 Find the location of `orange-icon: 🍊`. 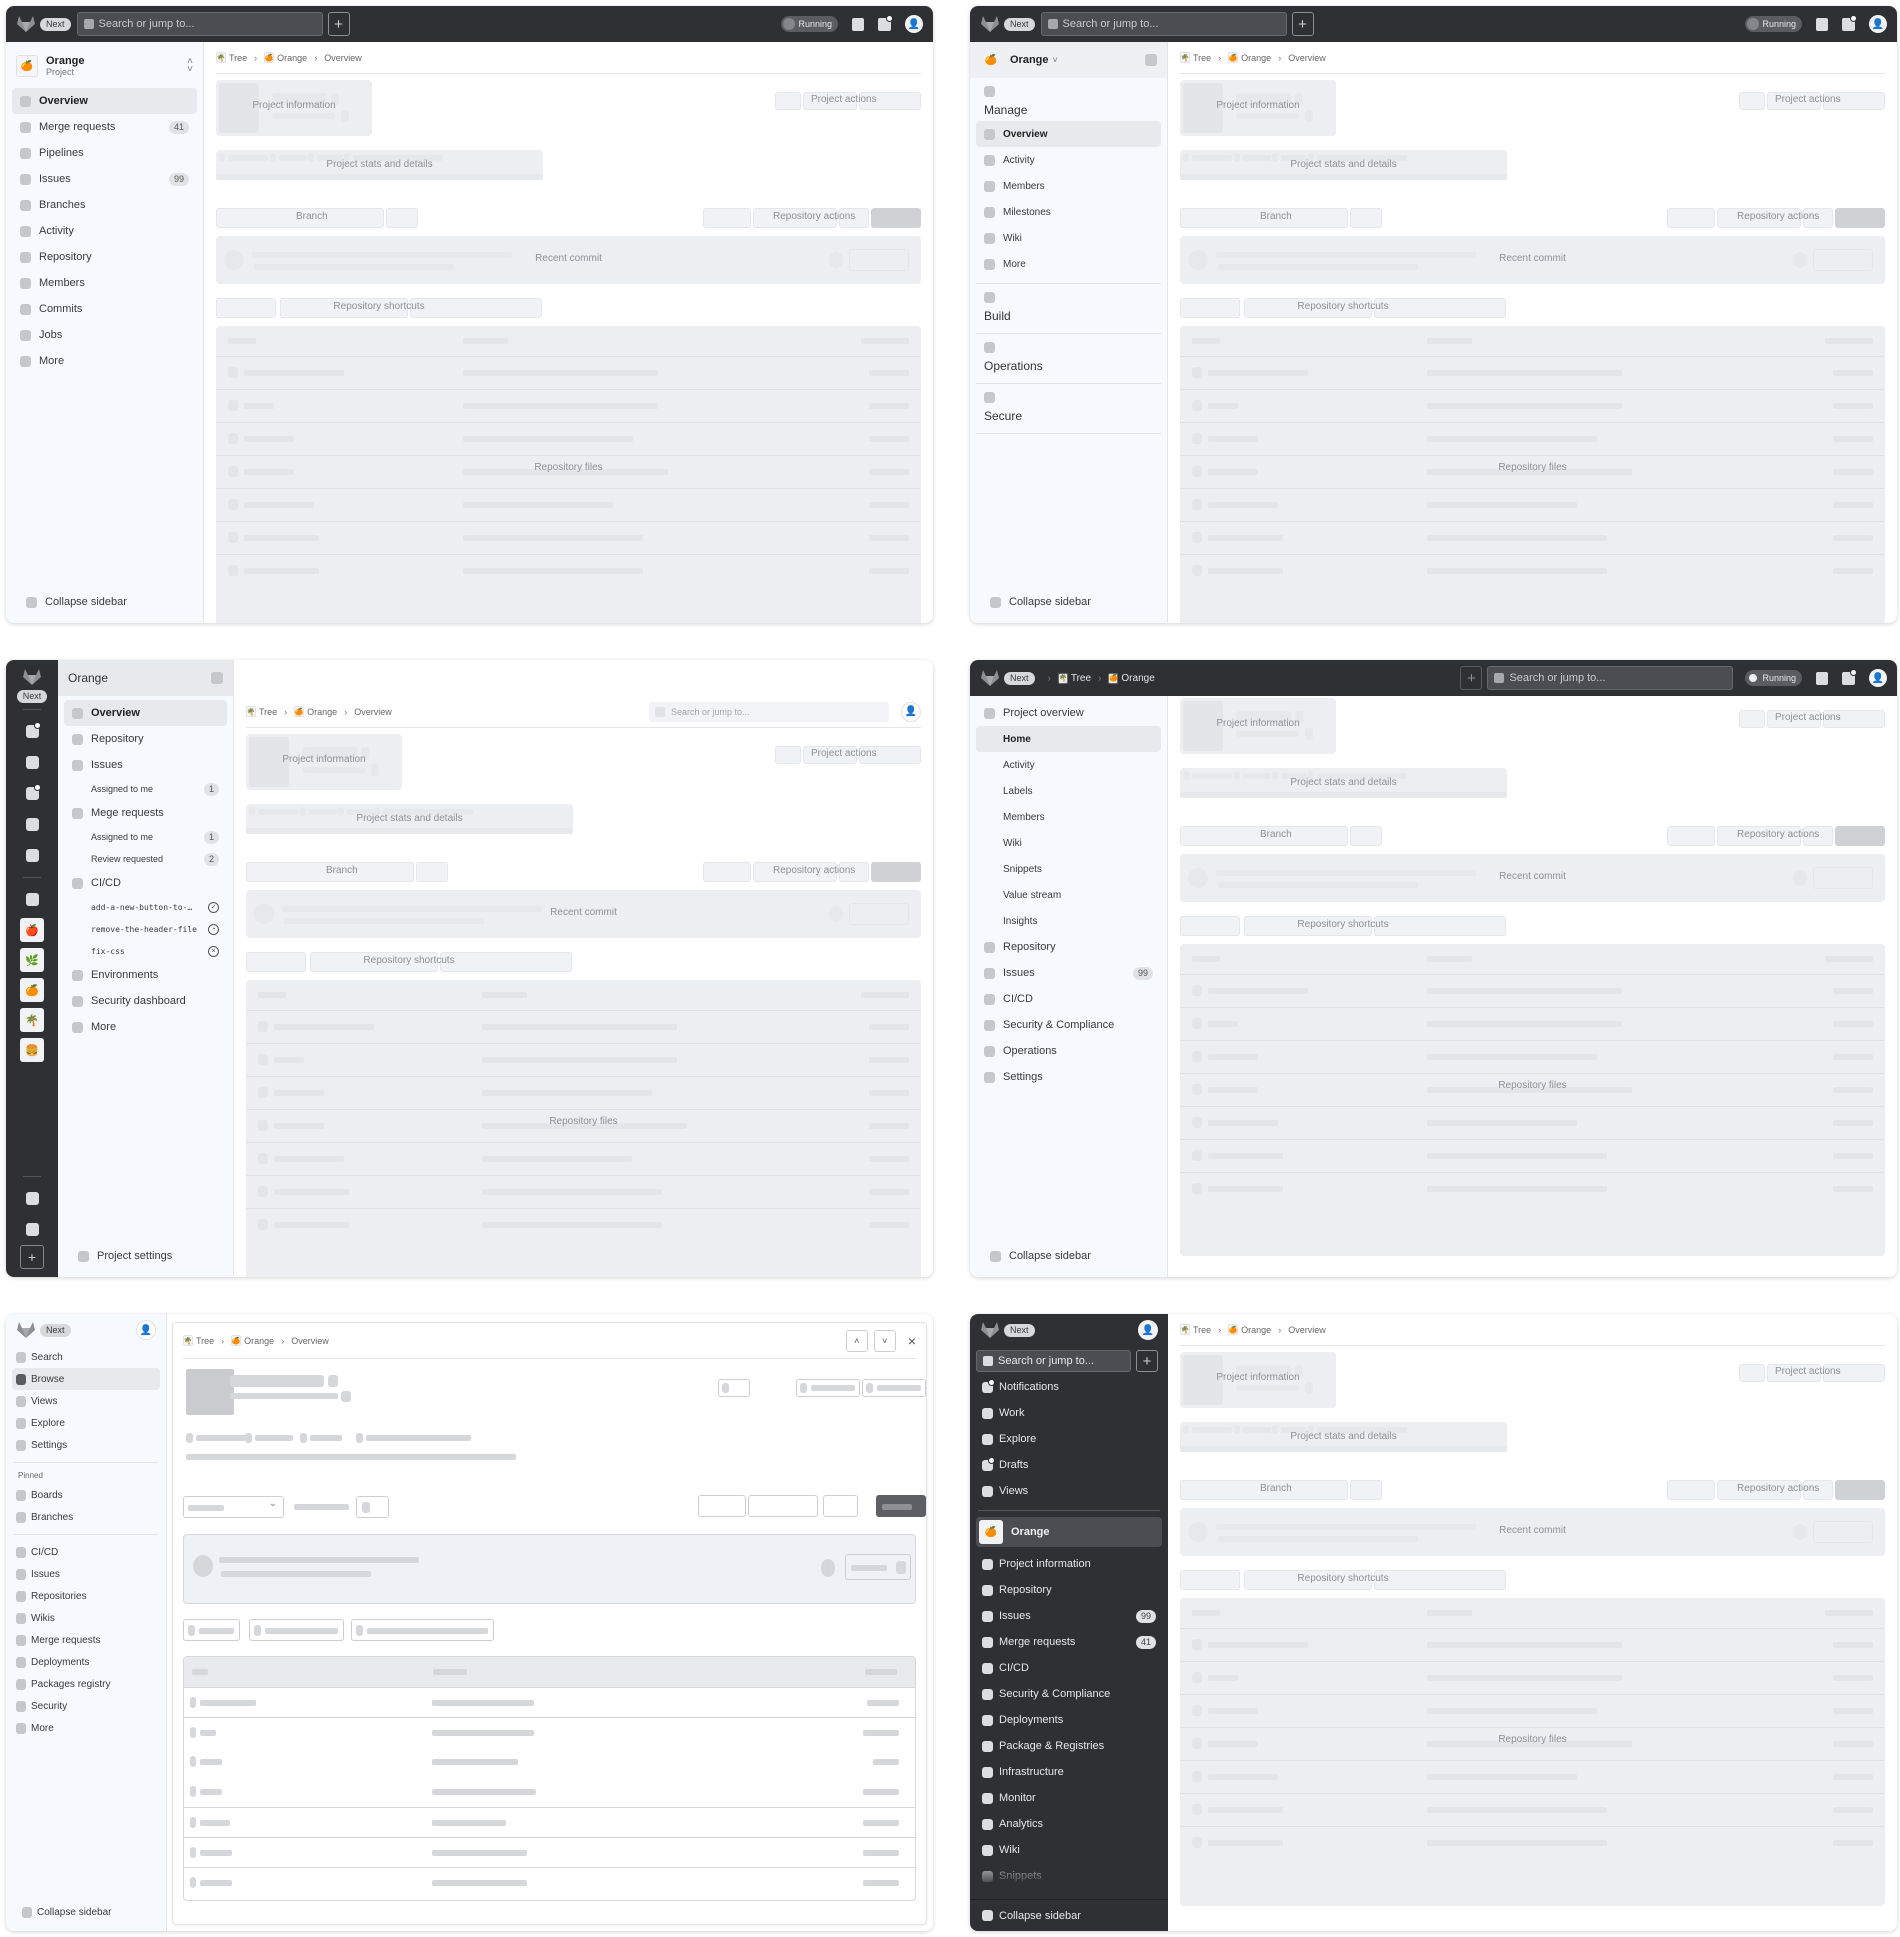

orange-icon: 🍊 is located at coordinates (32, 990).